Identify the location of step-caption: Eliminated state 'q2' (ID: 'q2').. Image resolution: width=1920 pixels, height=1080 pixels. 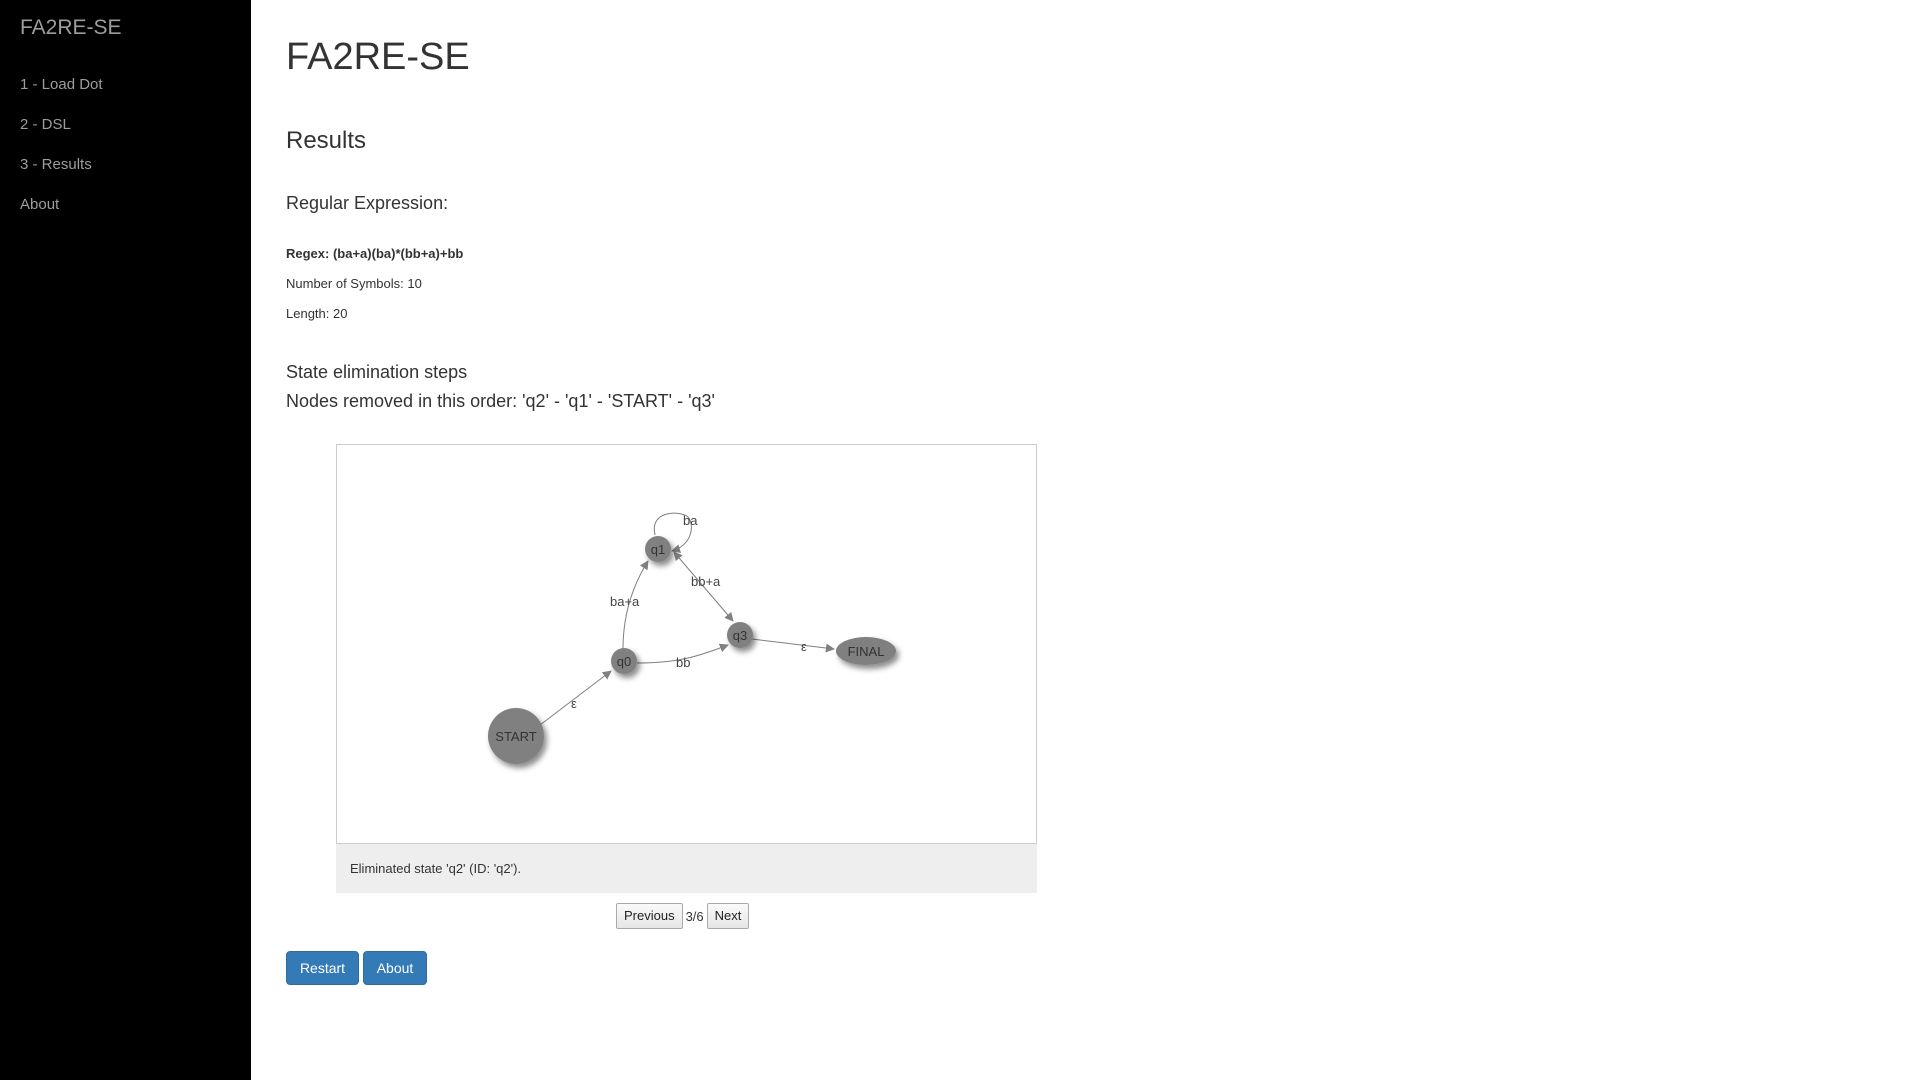
(686, 868).